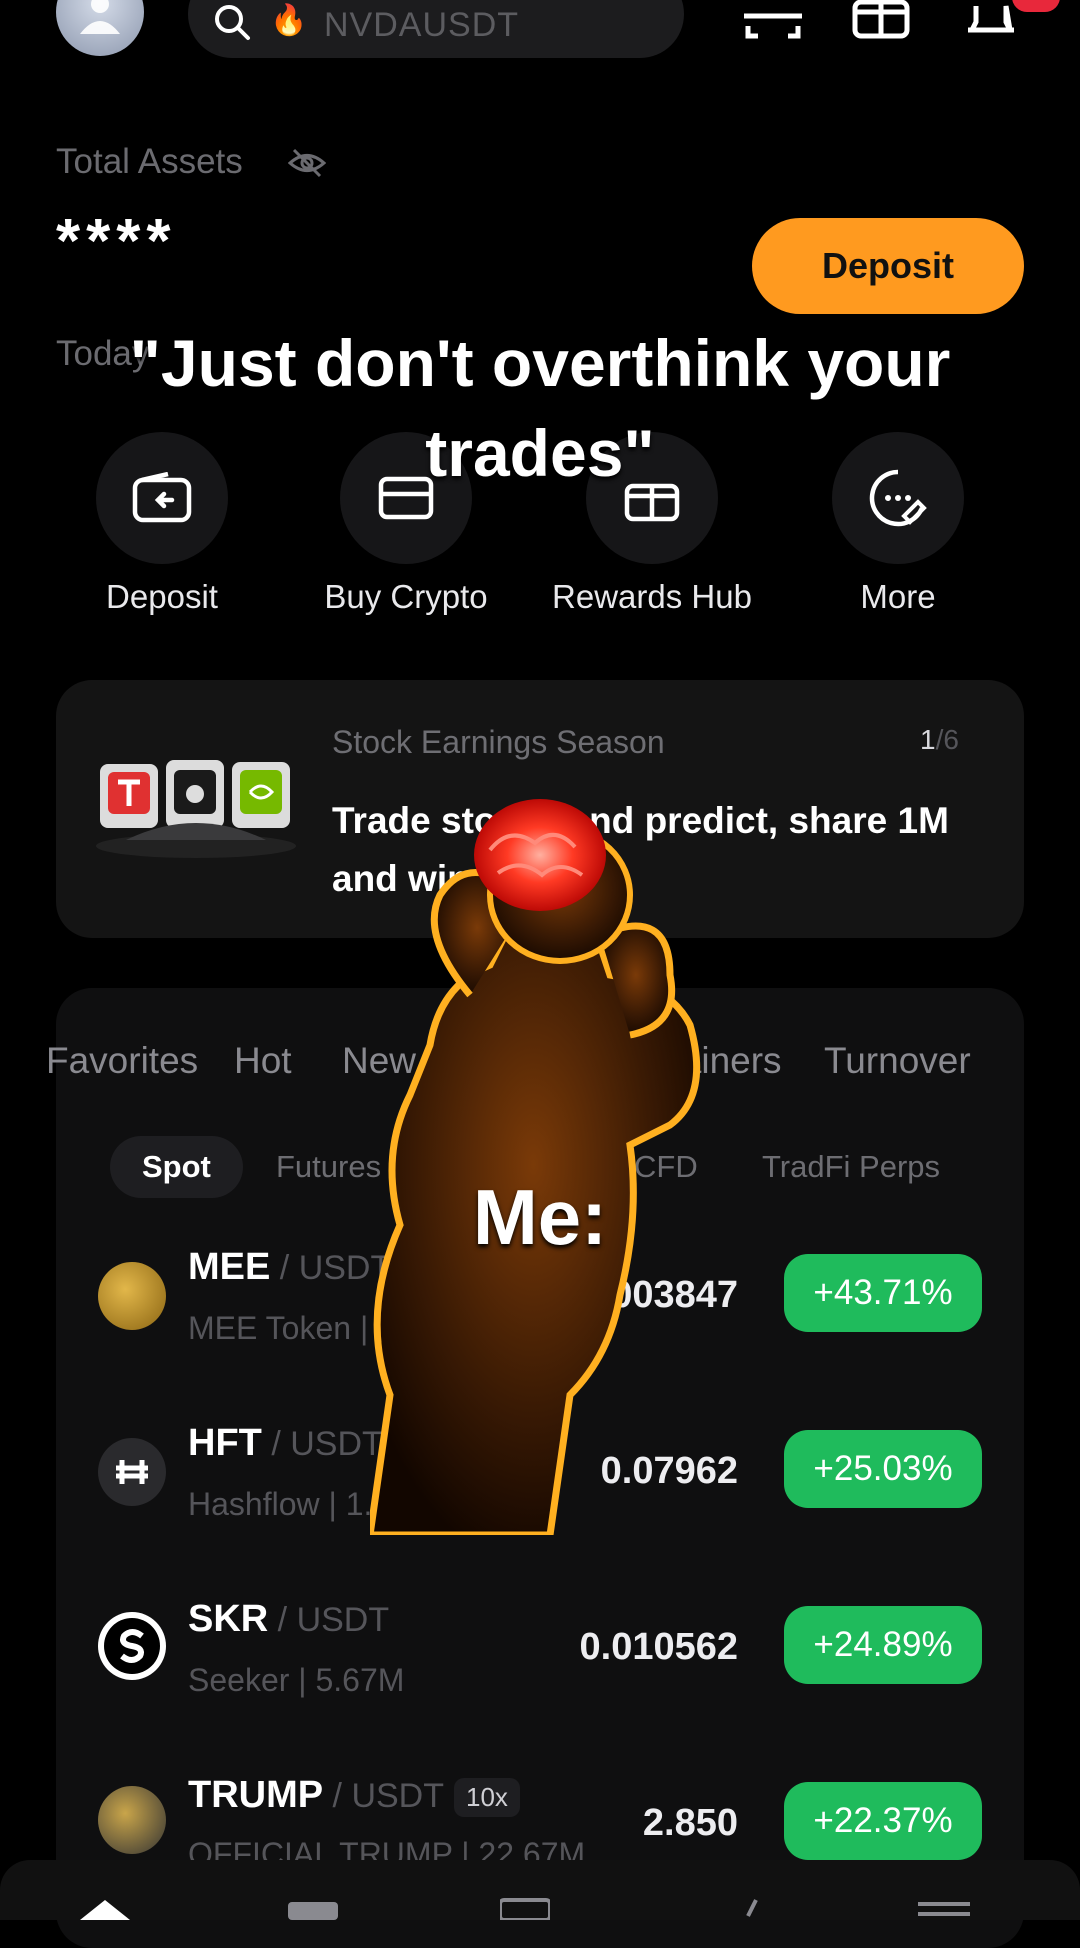 Image resolution: width=1080 pixels, height=1948 pixels. What do you see at coordinates (116, 241) in the screenshot?
I see `total-assets-value: ****` at bounding box center [116, 241].